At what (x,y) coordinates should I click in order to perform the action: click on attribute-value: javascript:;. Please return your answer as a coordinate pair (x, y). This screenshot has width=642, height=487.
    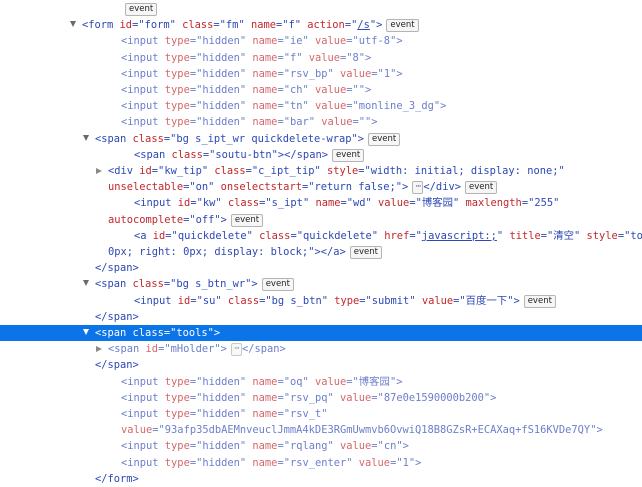
    Looking at the image, I should click on (459, 236).